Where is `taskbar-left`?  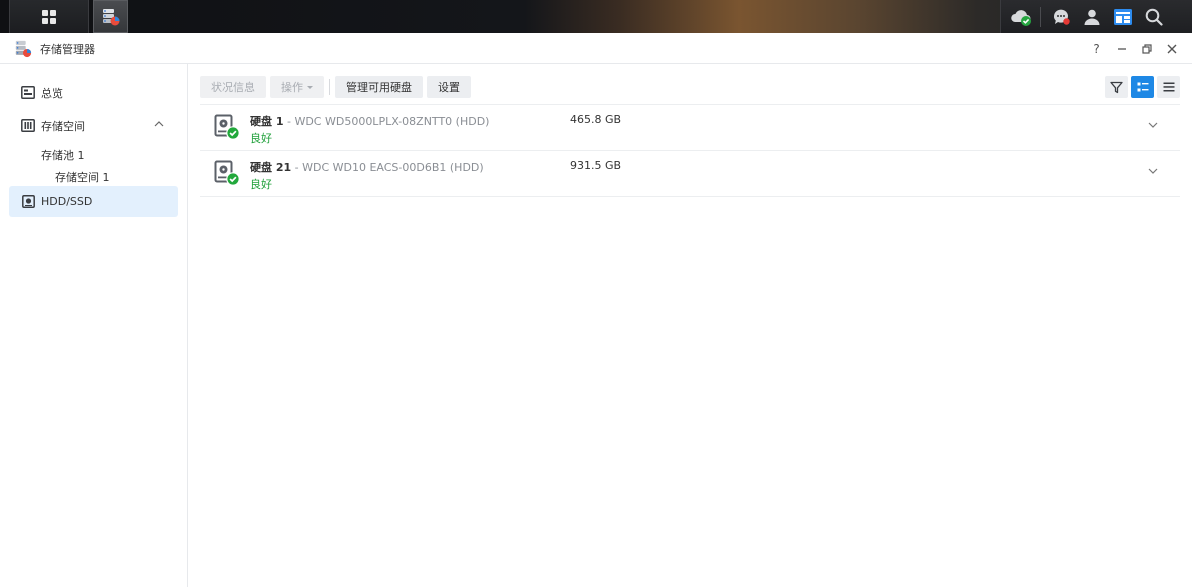
taskbar-left is located at coordinates (64, 16).